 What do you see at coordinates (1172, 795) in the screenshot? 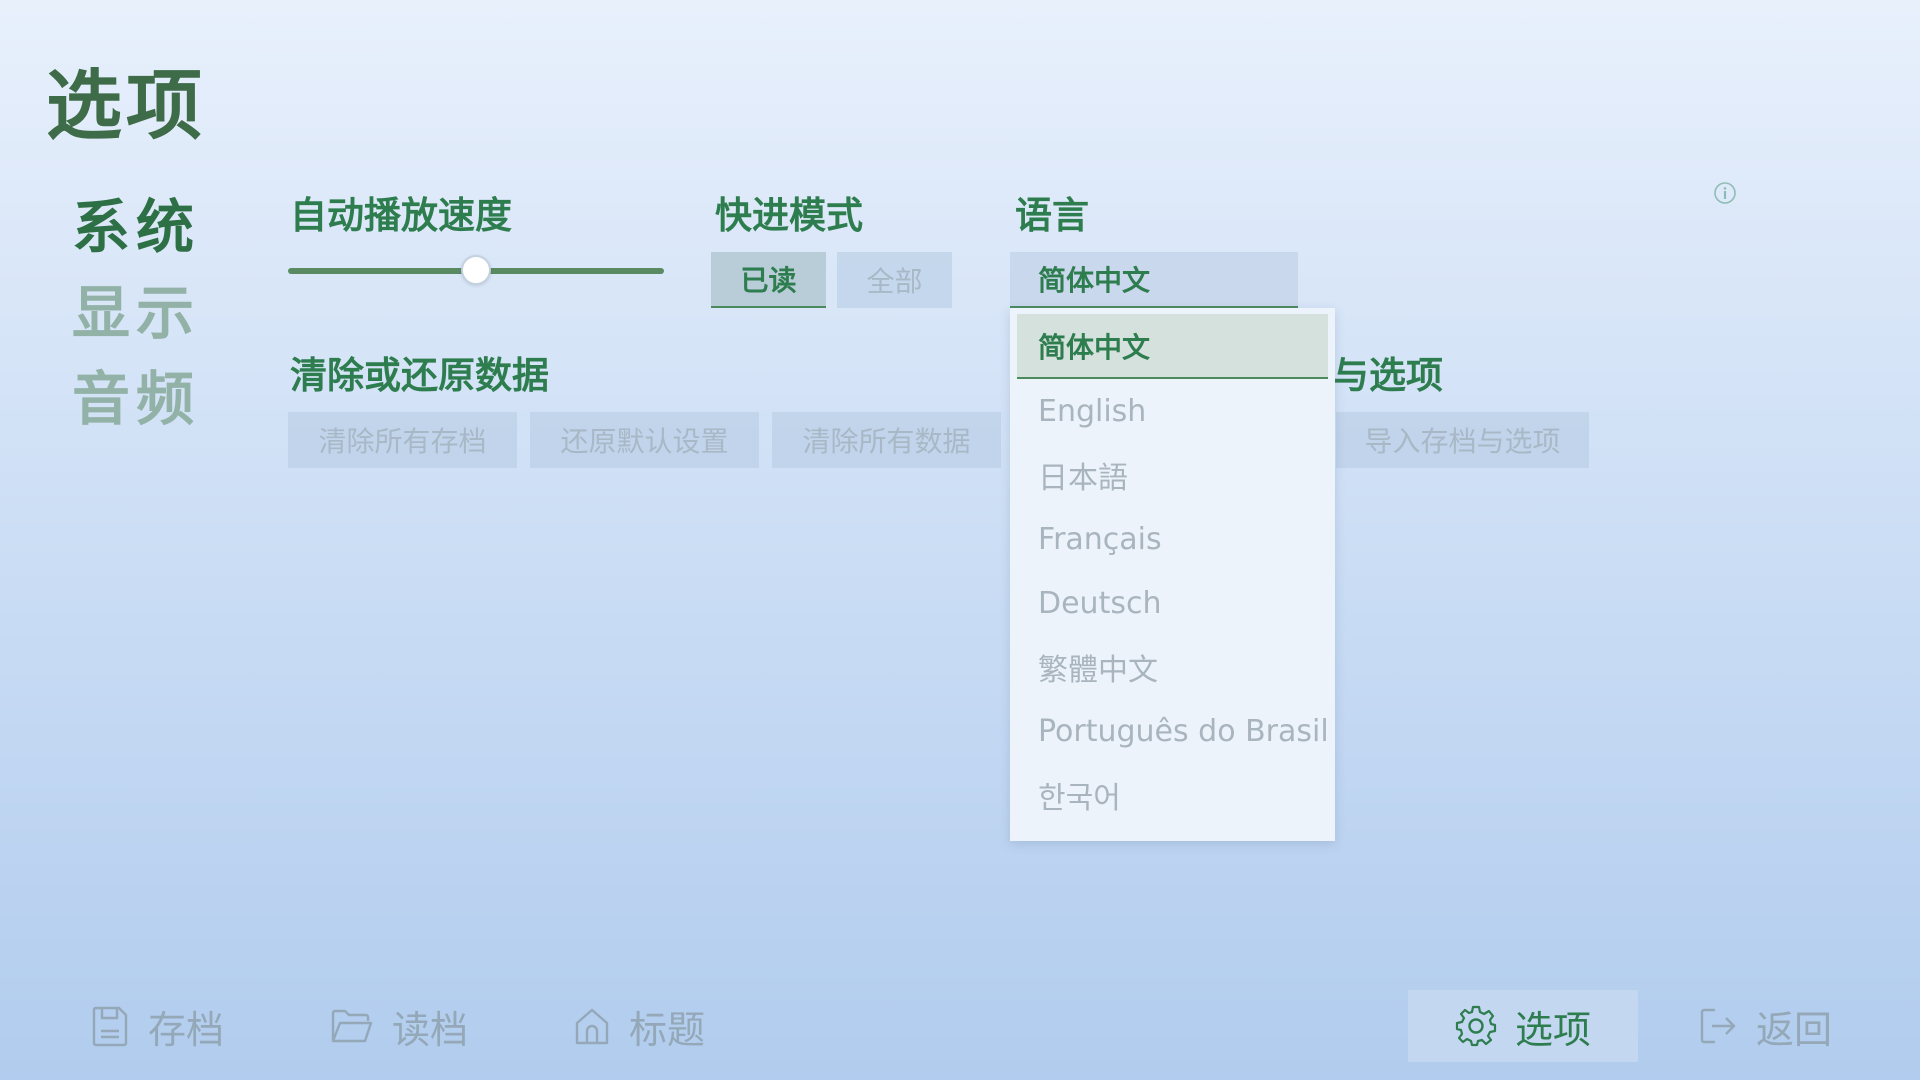
I see `language-option-korean: 한국어` at bounding box center [1172, 795].